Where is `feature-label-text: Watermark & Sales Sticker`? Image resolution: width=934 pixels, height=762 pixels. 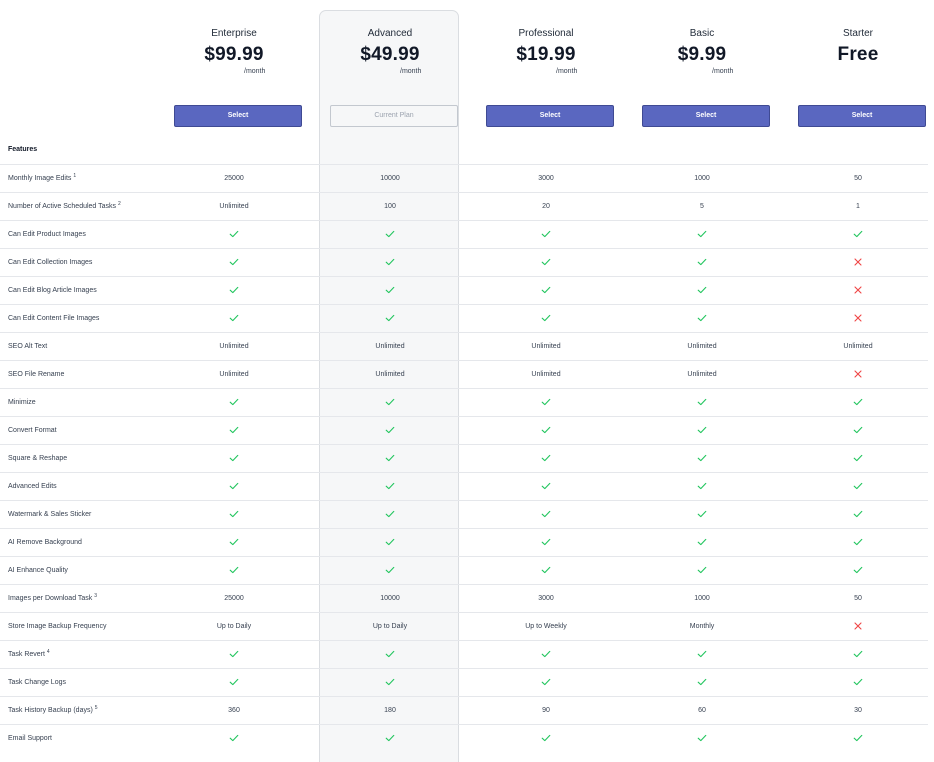 feature-label-text: Watermark & Sales Sticker is located at coordinates (50, 514).